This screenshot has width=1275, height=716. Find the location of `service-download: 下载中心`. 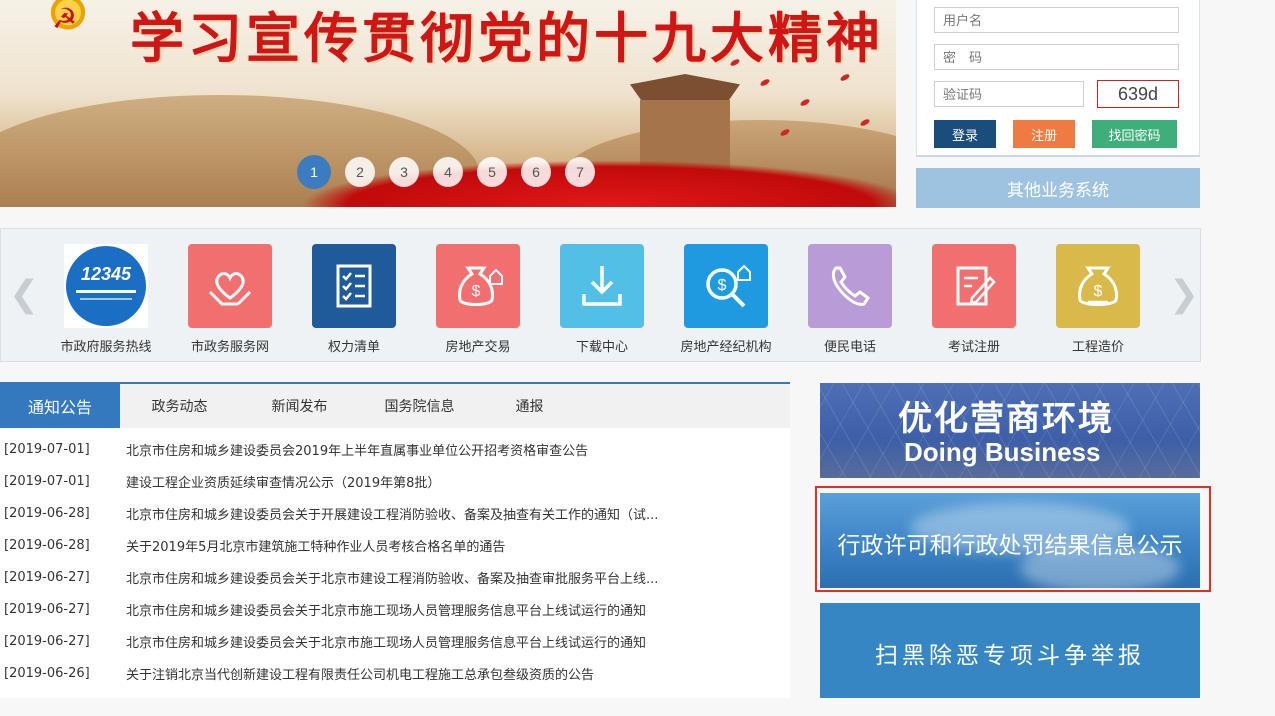

service-download: 下载中心 is located at coordinates (602, 299).